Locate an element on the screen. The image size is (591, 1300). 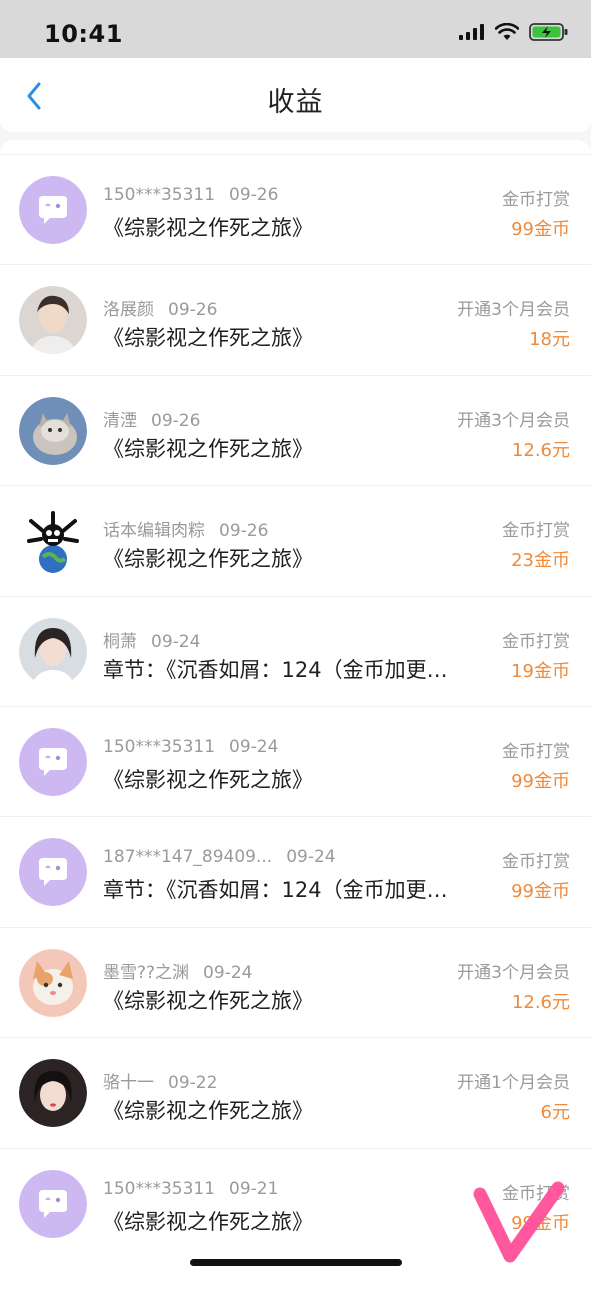
list-item: 骆十一 09-22 《综影视之作死之旅》 开通1个月会员 6元 is located at coordinates (295, 1092).